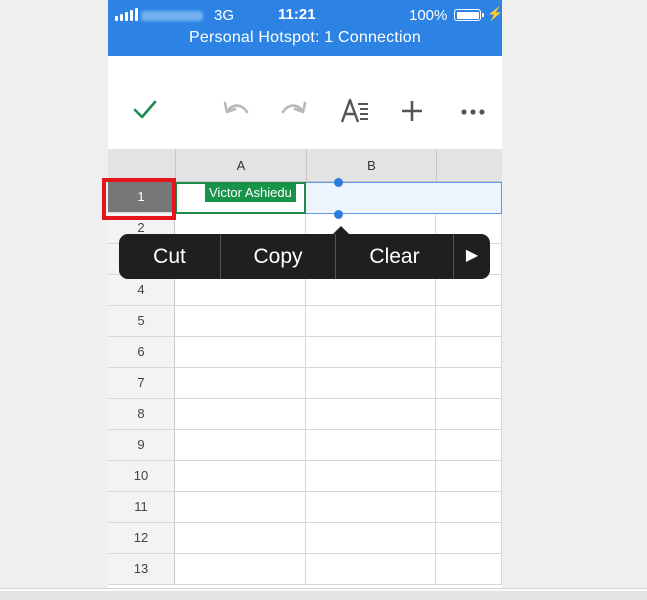 This screenshot has height=600, width=647. I want to click on table-row: 12, so click(305, 538).